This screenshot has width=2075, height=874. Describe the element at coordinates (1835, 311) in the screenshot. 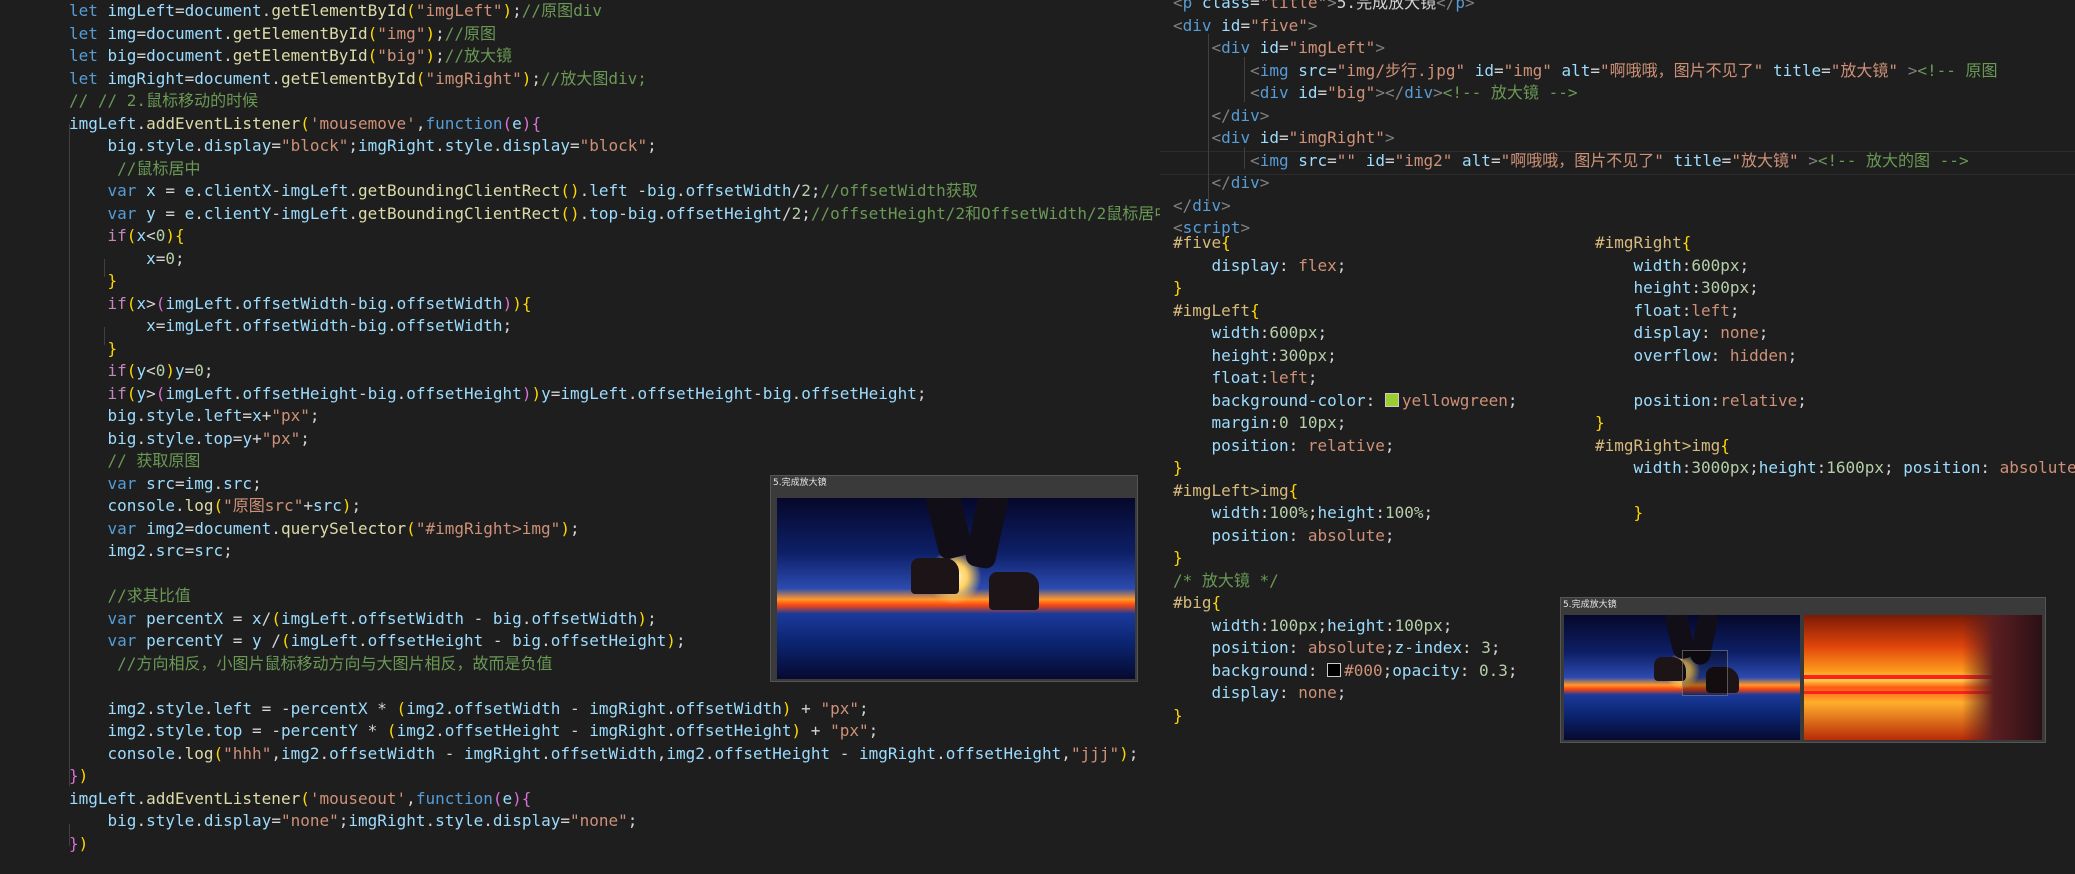

I see `code-line: float:left;` at that location.